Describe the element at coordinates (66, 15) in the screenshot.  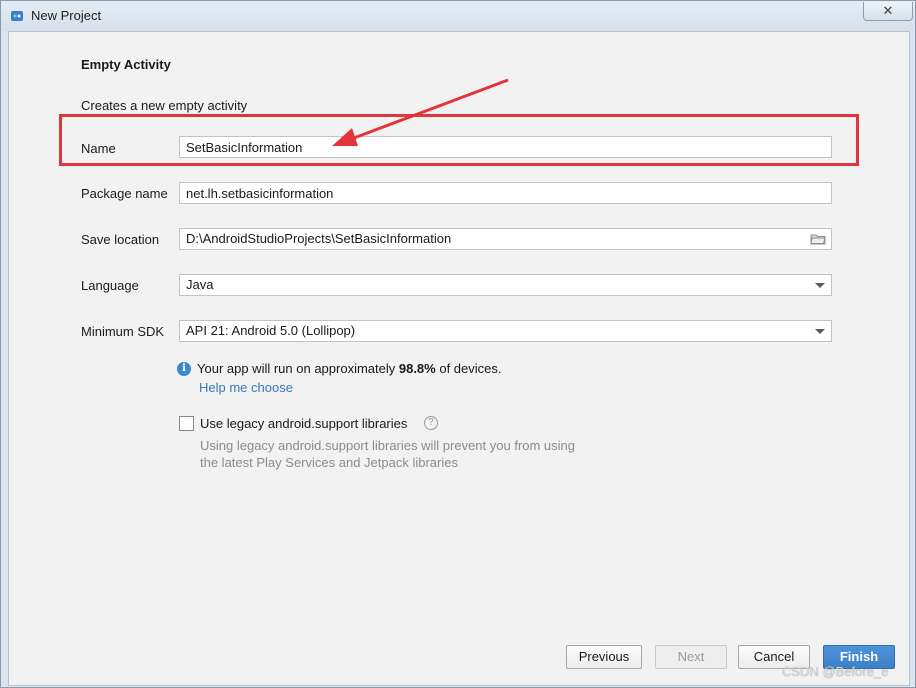
I see `window-title: New Project` at that location.